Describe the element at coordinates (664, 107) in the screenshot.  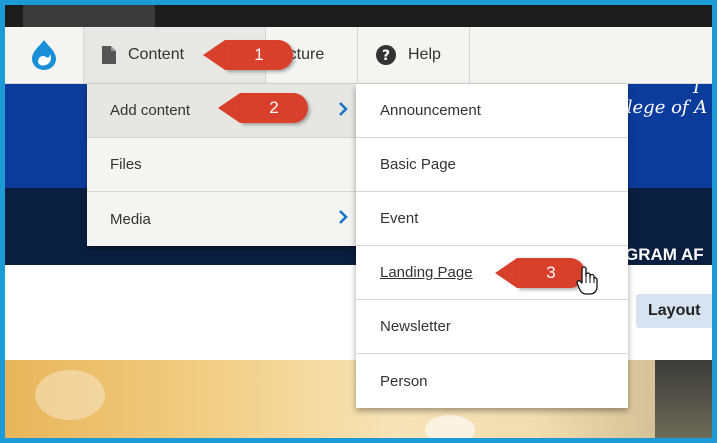
I see `college-name-fragment: llege of A` at that location.